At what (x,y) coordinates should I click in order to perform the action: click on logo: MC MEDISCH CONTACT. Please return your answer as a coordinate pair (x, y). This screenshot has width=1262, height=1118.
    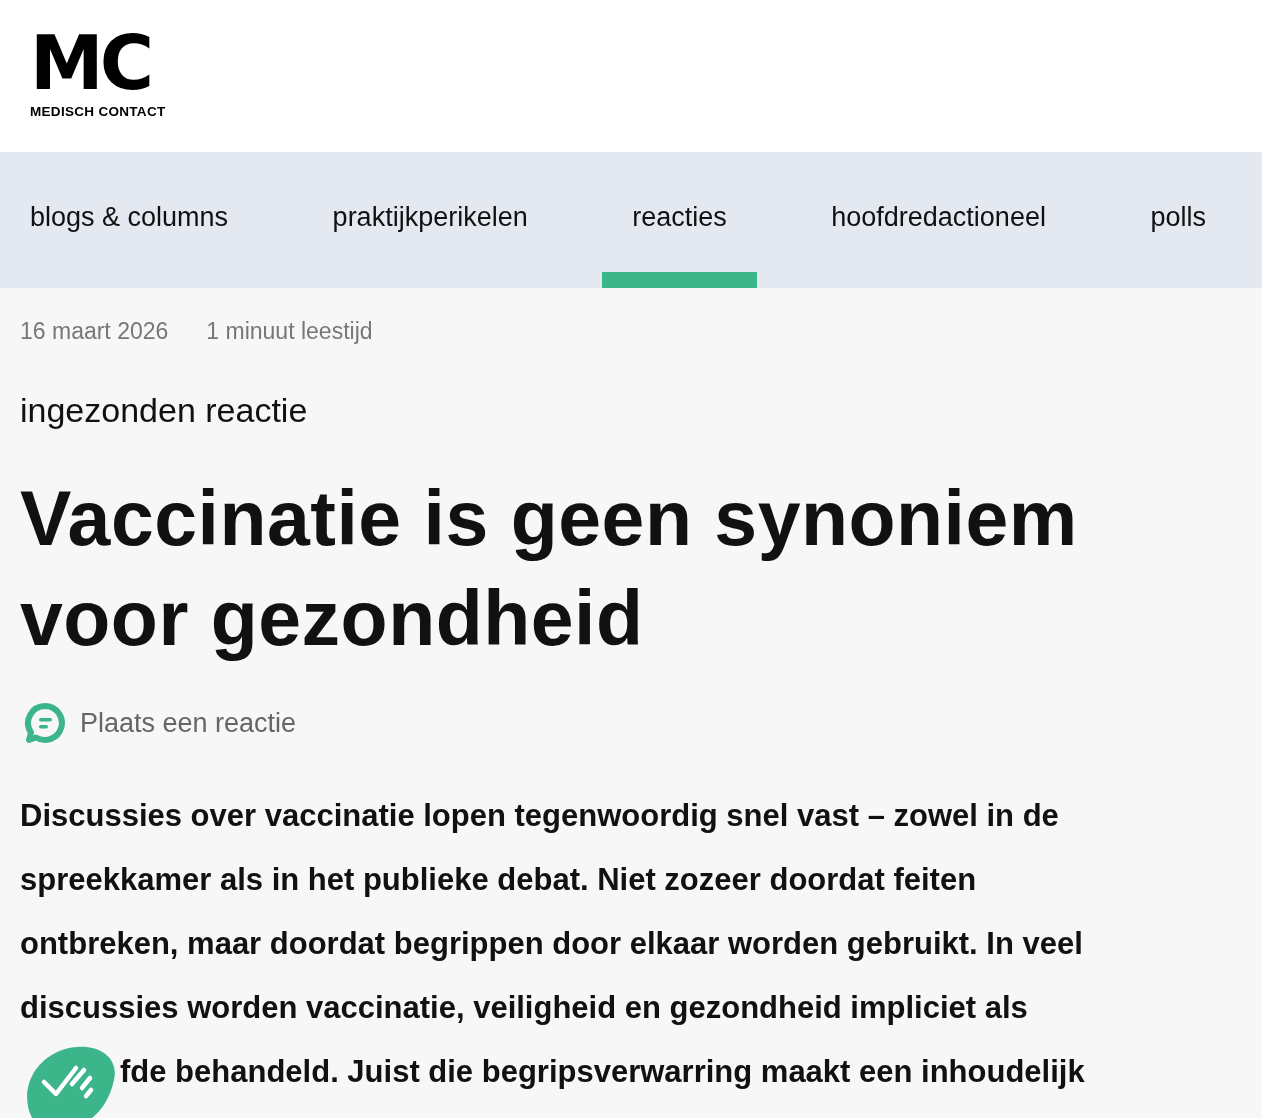
    Looking at the image, I should click on (98, 73).